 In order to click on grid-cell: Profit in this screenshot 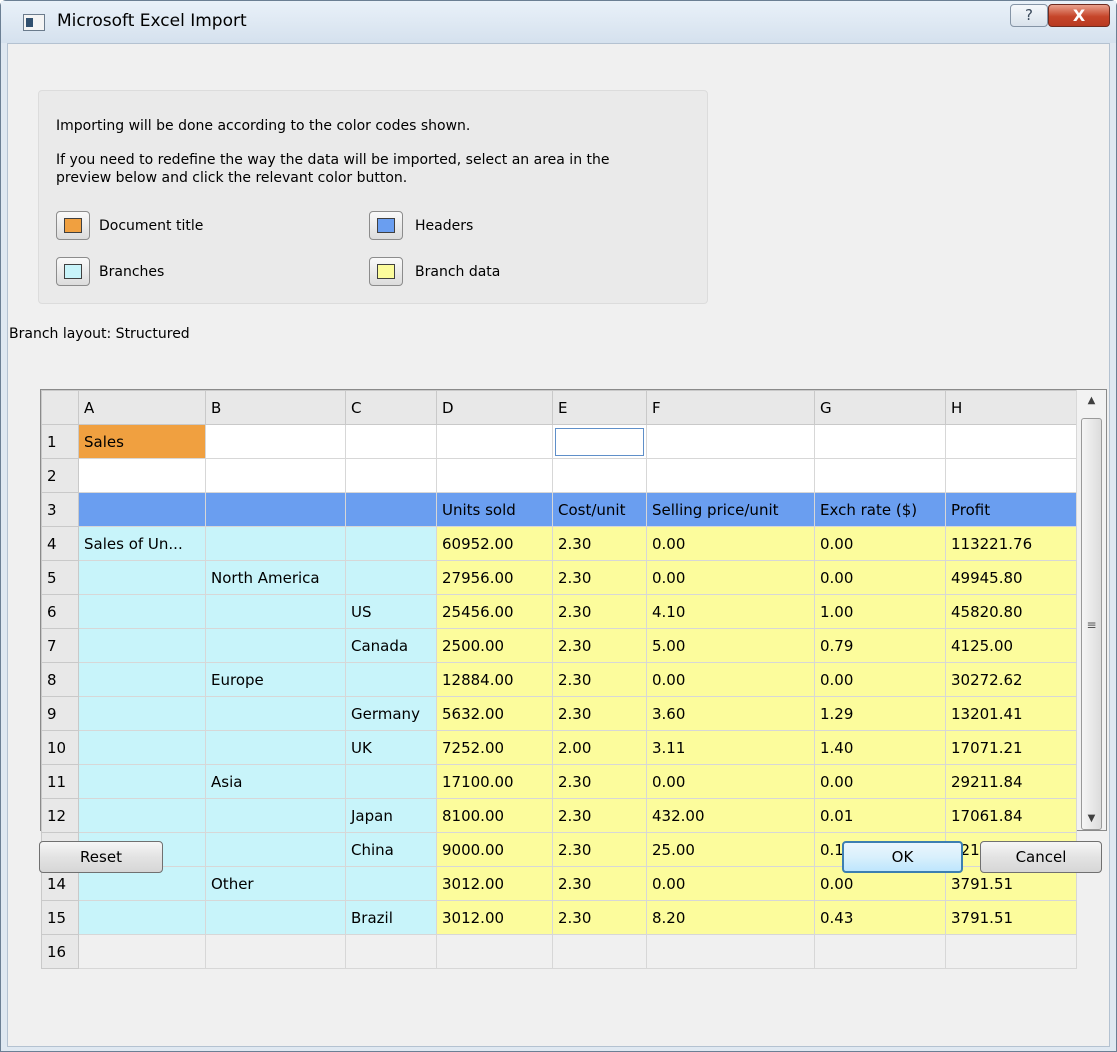, I will do `click(1011, 509)`.